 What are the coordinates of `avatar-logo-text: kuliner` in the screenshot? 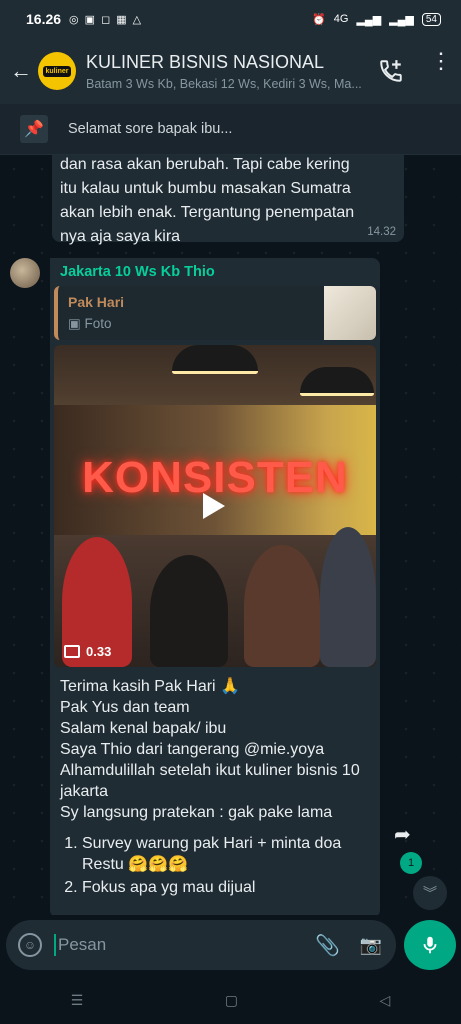 It's located at (57, 71).